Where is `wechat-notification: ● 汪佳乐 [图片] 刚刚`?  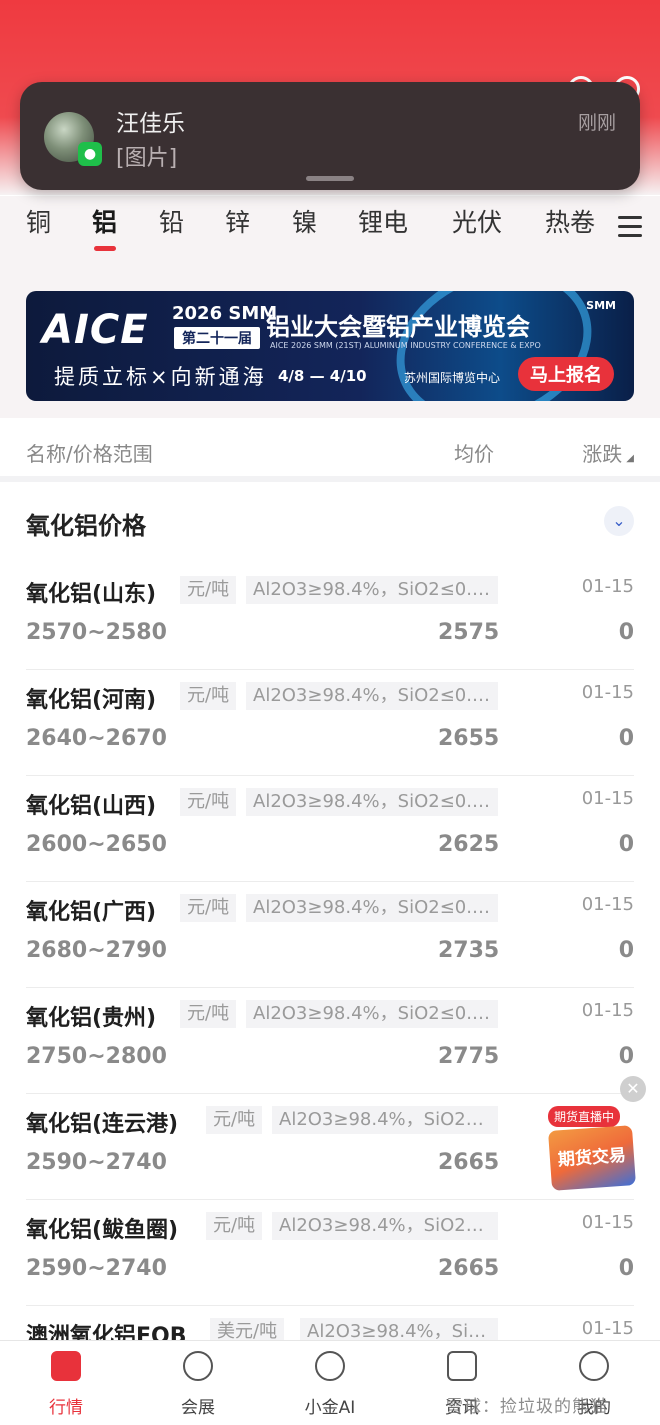 wechat-notification: ● 汪佳乐 [图片] 刚刚 is located at coordinates (330, 136).